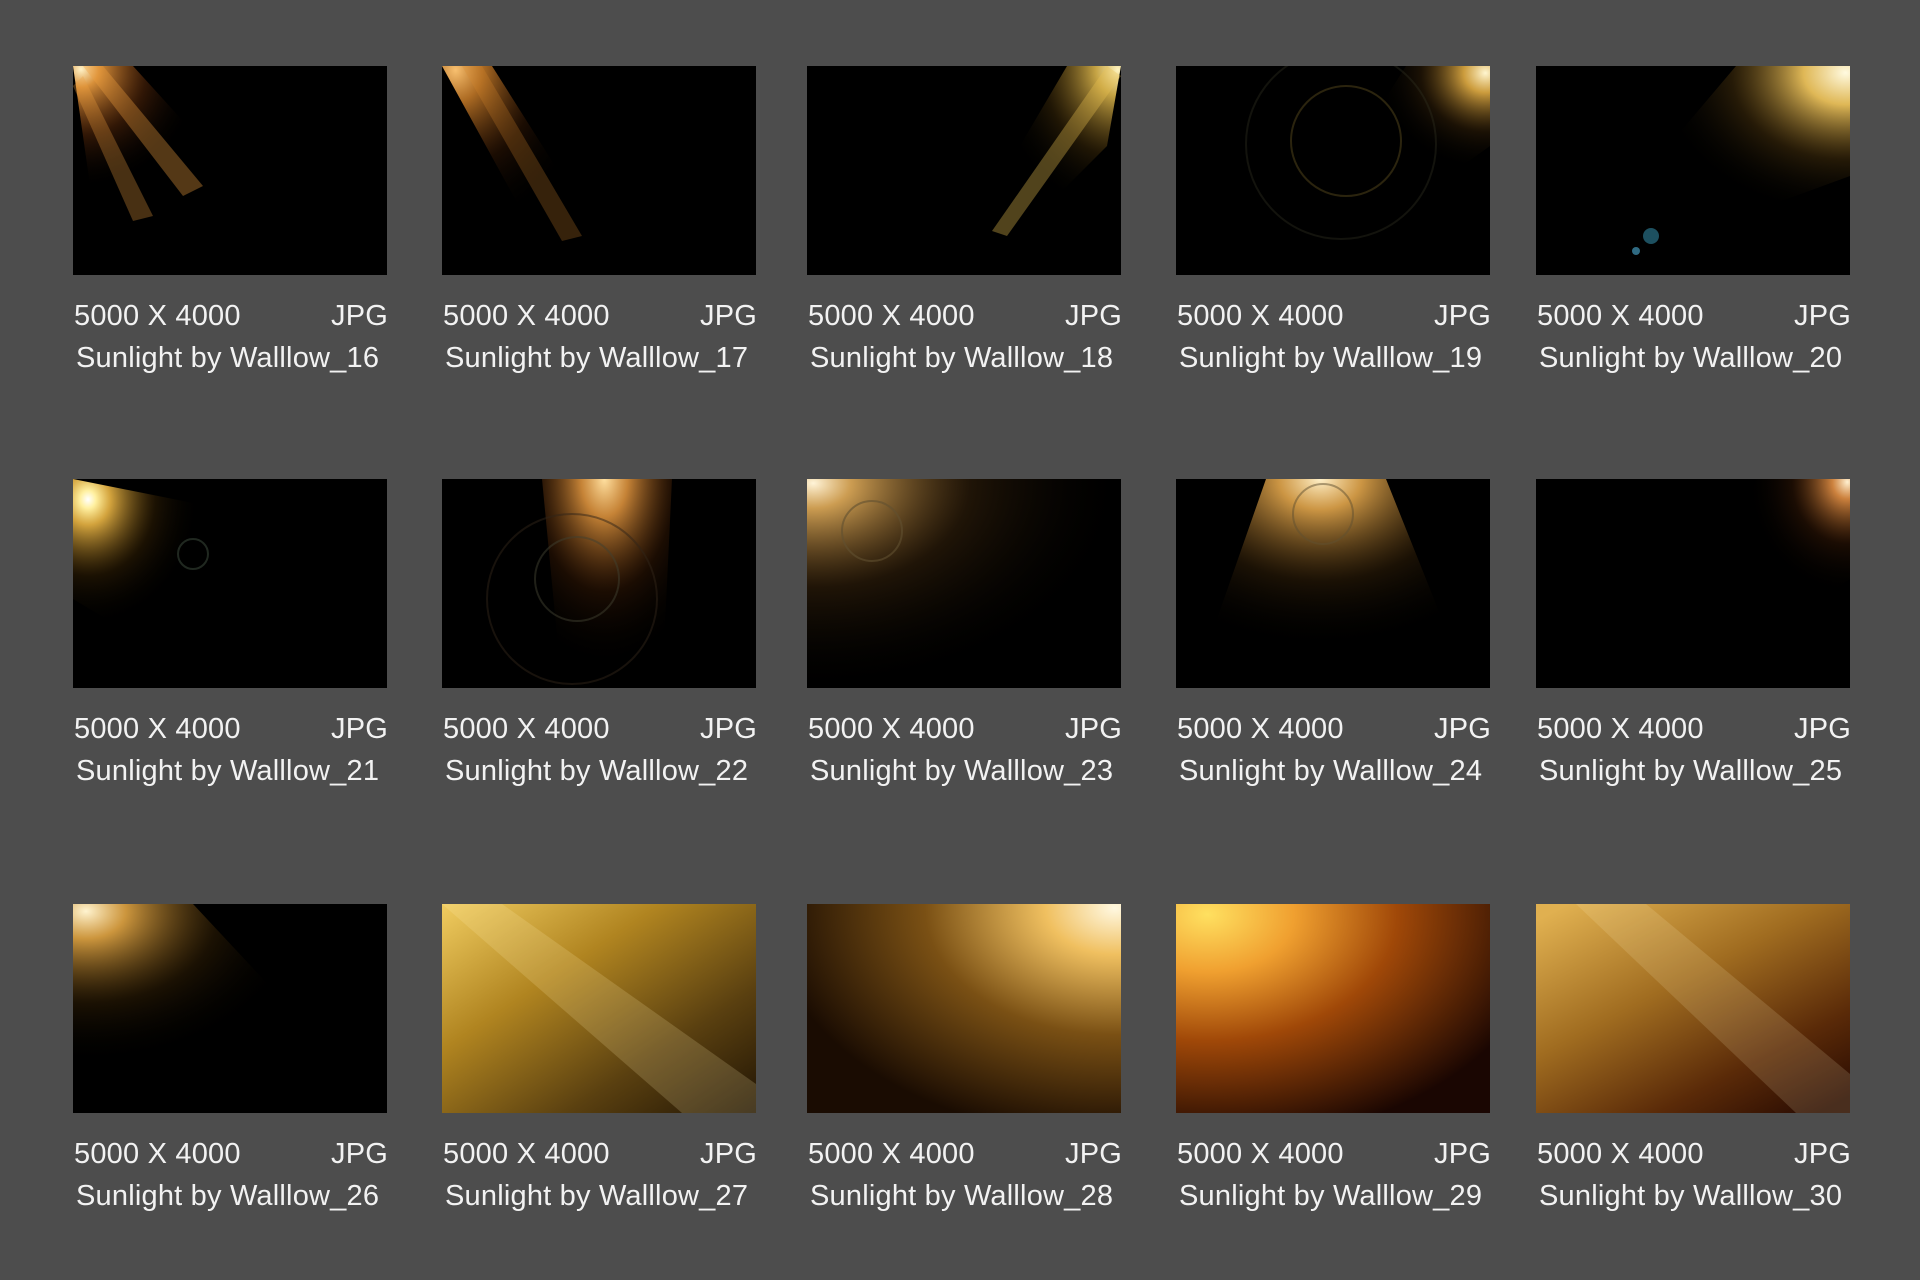 This screenshot has height=1280, width=1920. I want to click on image-title: Sunlight by Walllow_17, so click(597, 358).